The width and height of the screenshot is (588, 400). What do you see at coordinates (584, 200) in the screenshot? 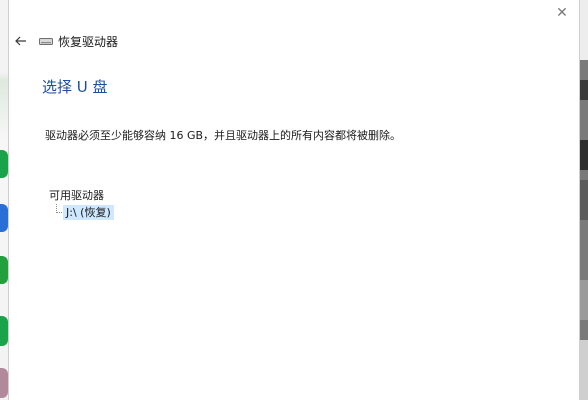
I see `background-desktop-right` at bounding box center [584, 200].